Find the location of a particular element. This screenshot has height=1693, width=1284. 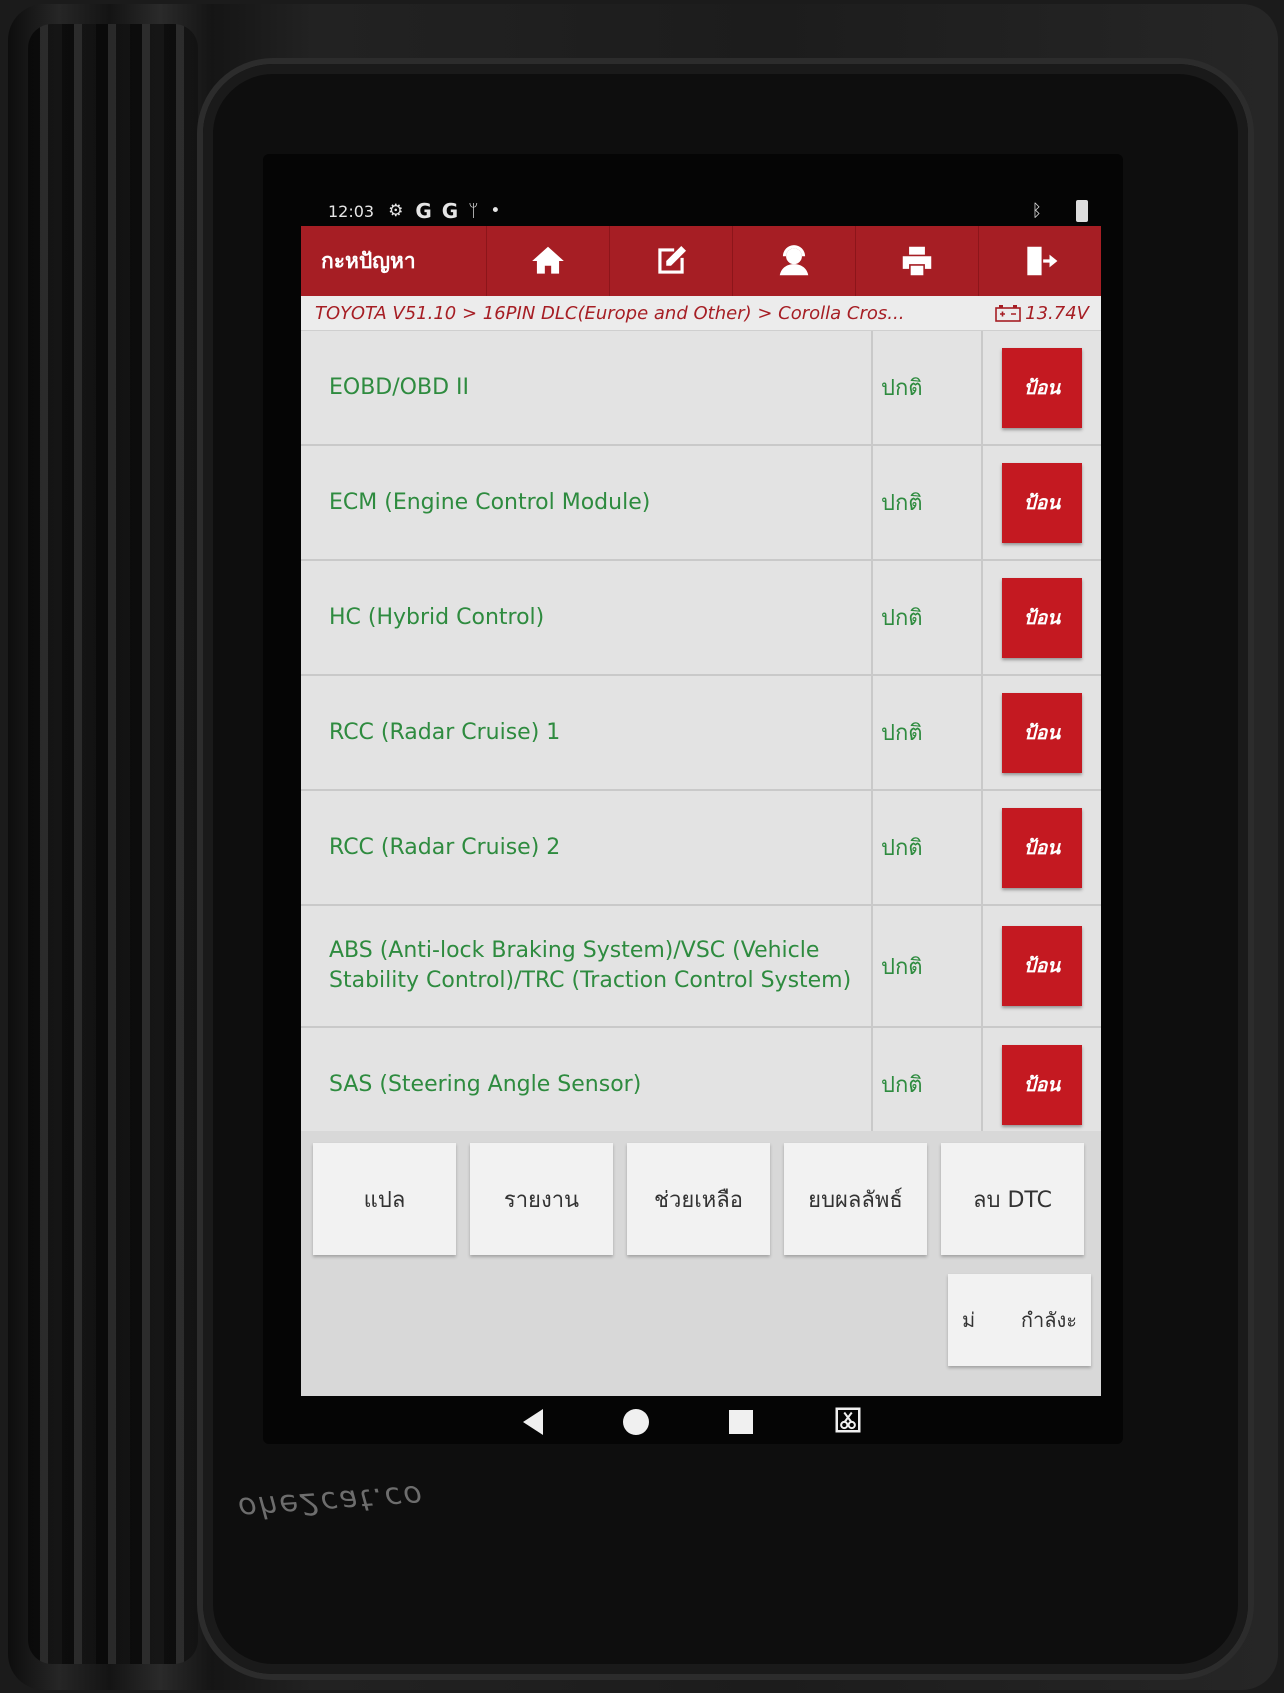

app-toolbar: กะหปัญหา is located at coordinates (701, 261).